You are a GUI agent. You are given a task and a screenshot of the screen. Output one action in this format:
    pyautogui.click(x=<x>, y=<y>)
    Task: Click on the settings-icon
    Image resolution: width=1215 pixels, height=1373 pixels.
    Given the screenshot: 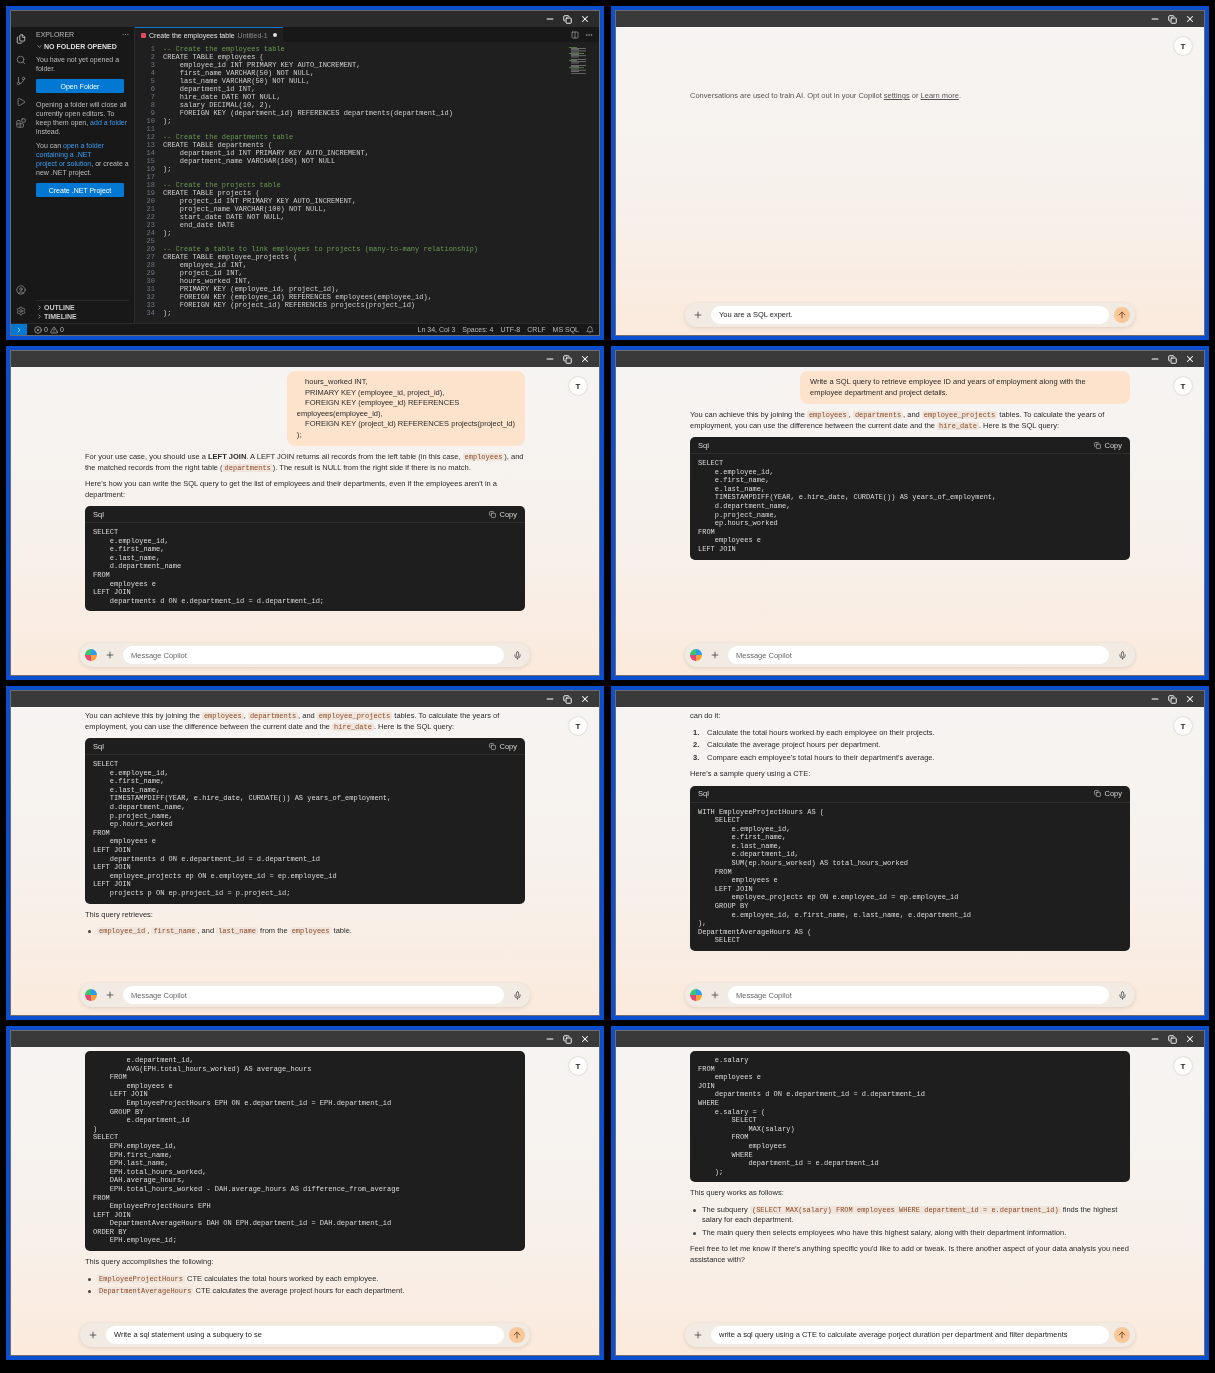 What is the action you would take?
    pyautogui.click(x=21, y=311)
    